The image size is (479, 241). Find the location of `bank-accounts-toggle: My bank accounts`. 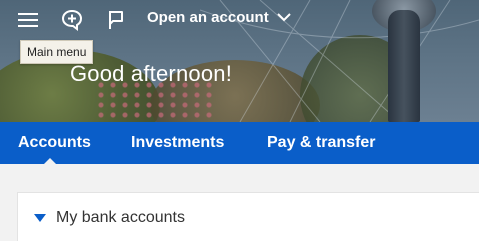

bank-accounts-toggle: My bank accounts is located at coordinates (109, 218).